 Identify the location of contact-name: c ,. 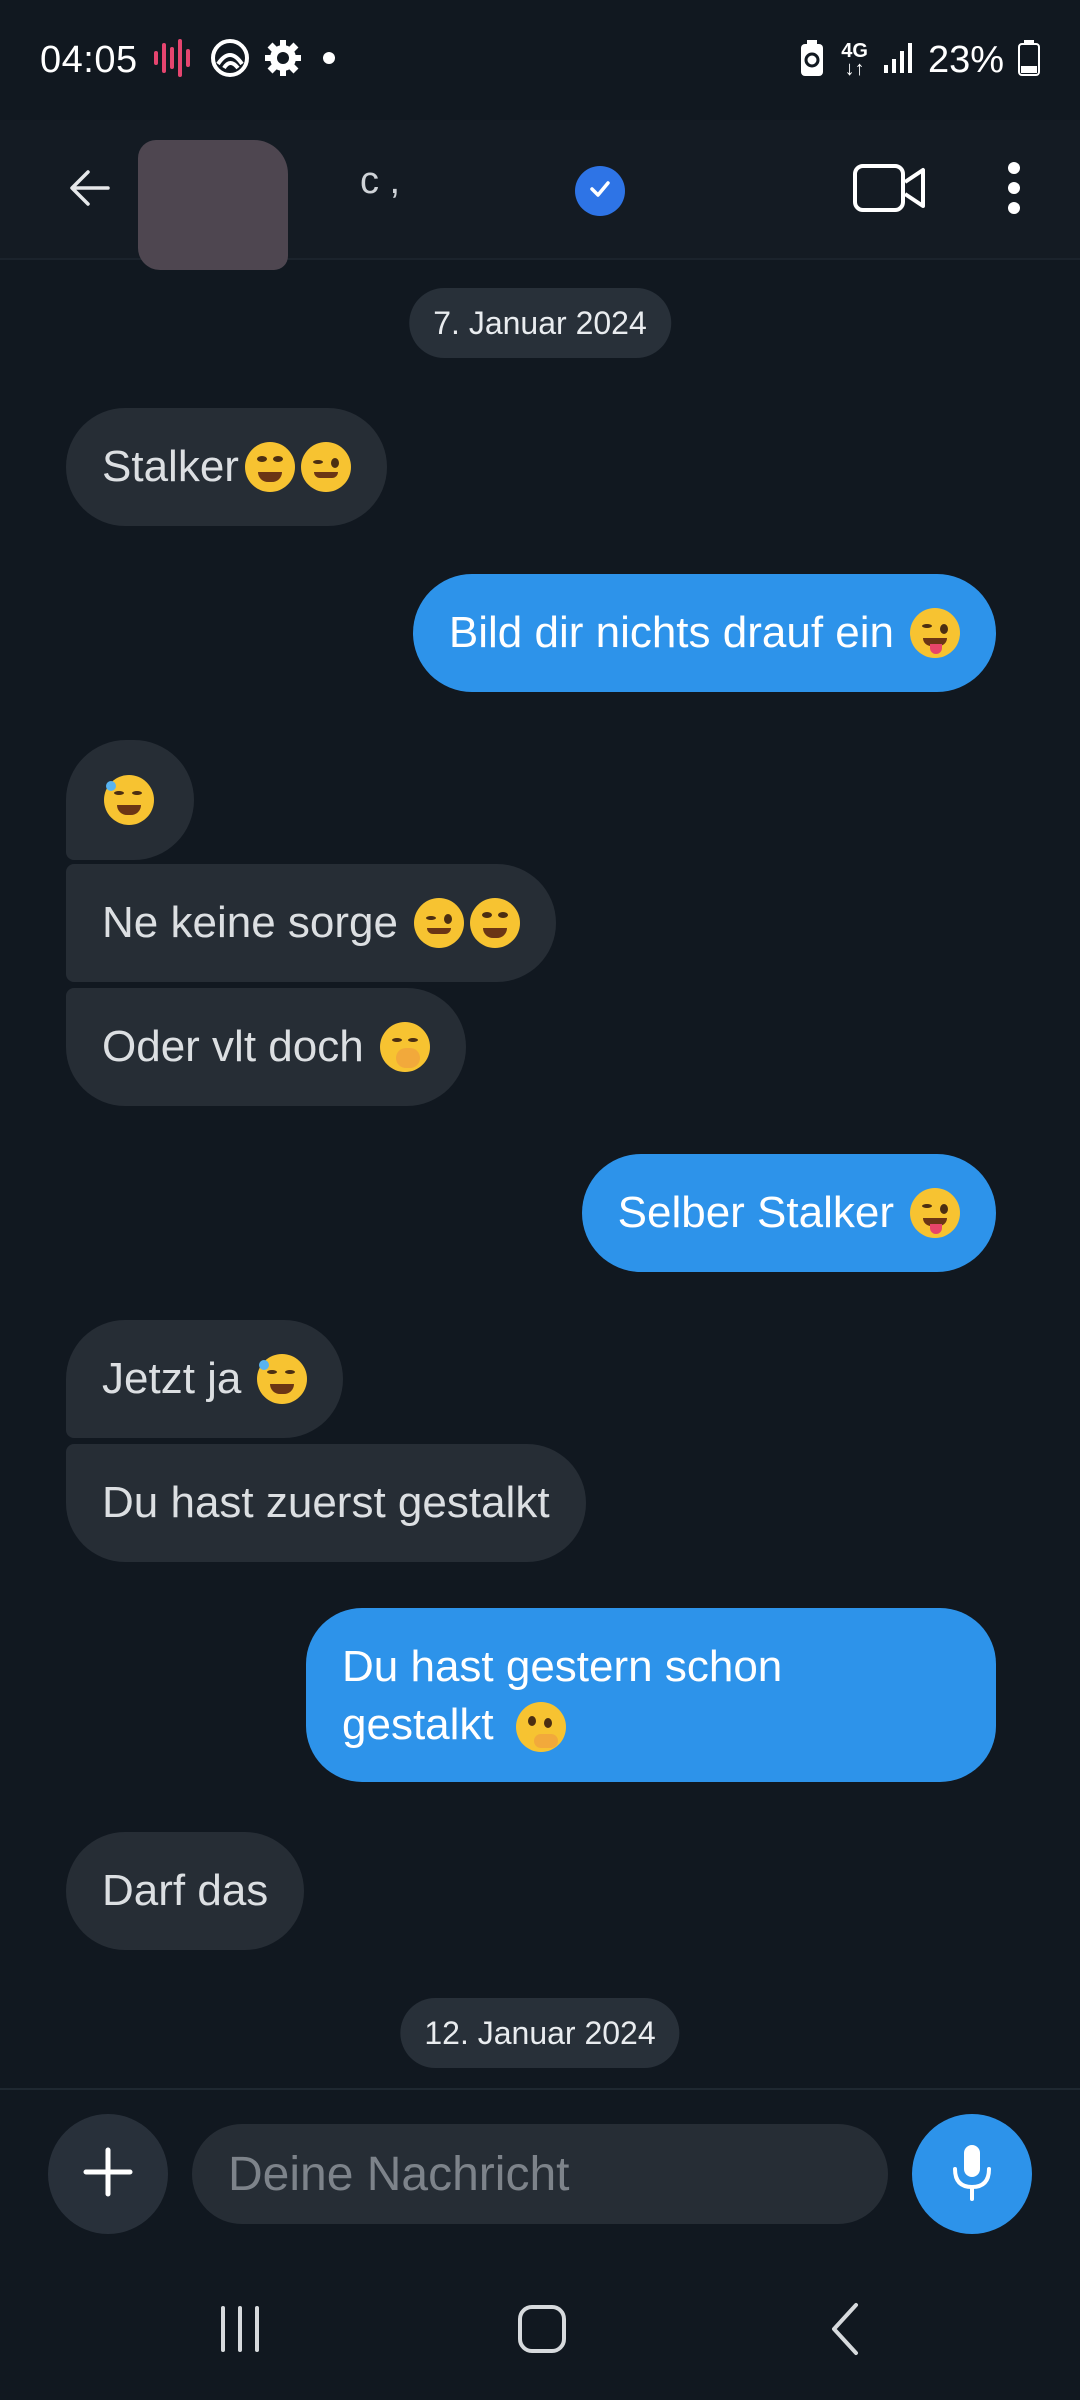
(380, 181).